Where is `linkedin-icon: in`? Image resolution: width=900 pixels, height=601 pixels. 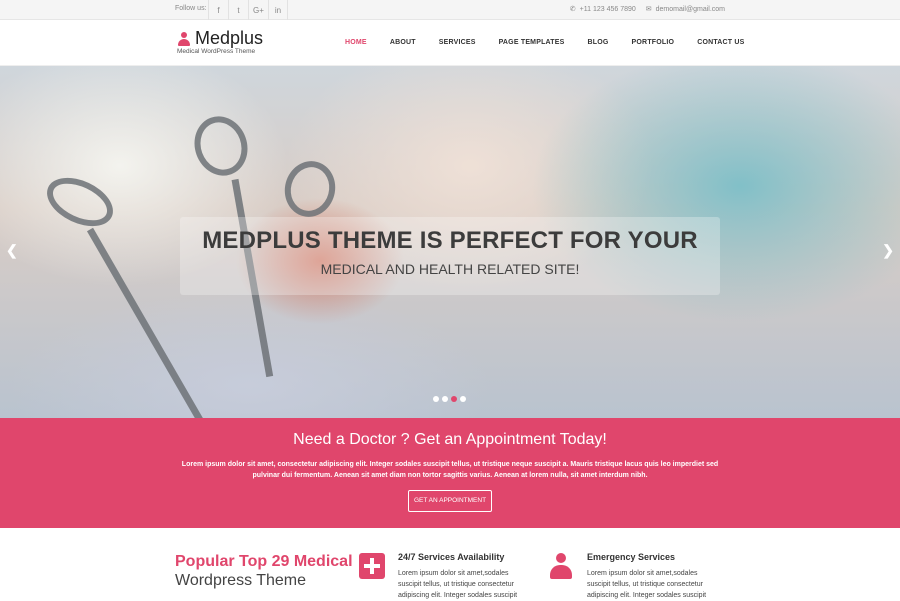 linkedin-icon: in is located at coordinates (278, 10).